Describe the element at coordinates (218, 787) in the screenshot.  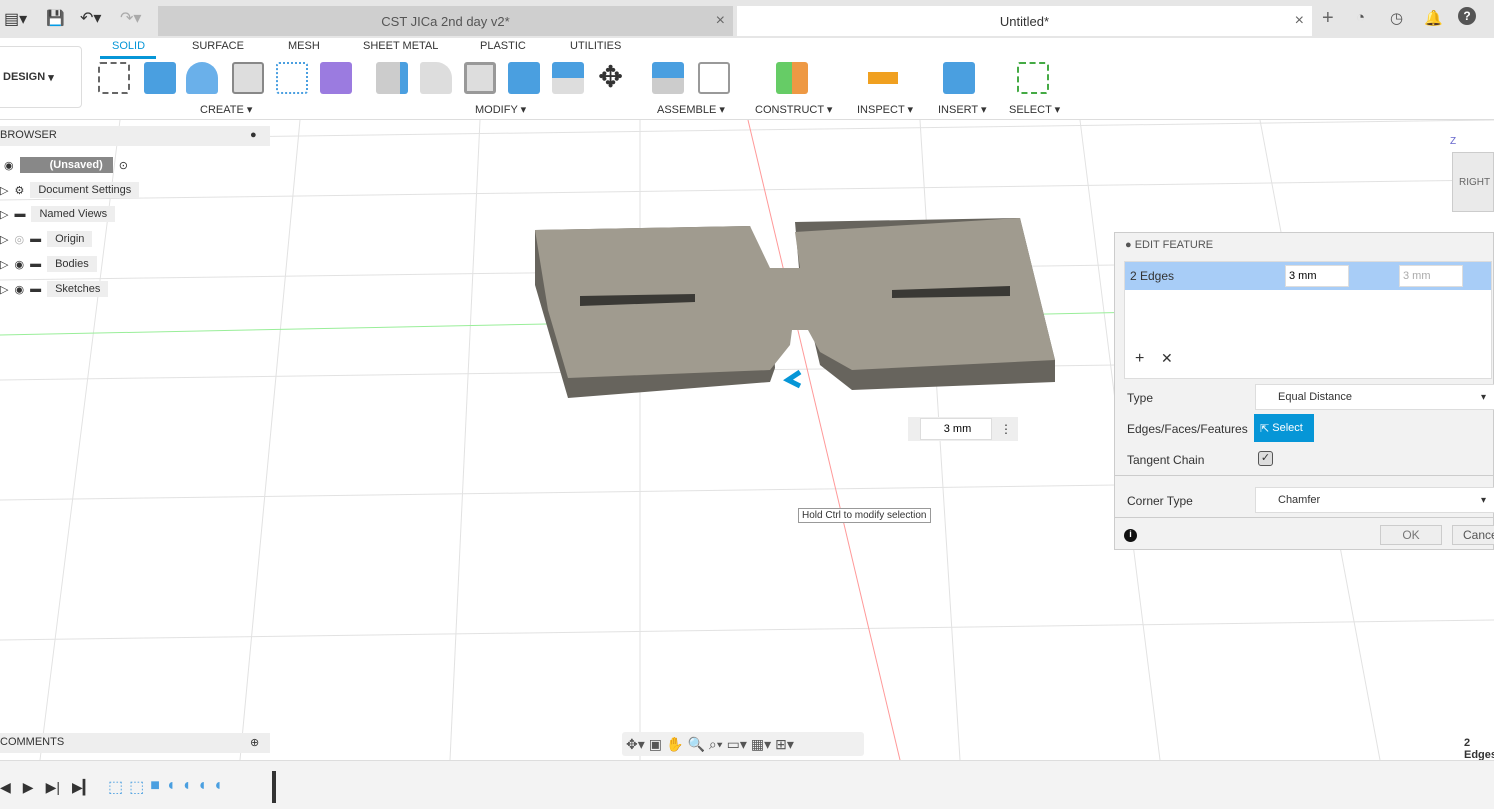
I see `chamfer-feature-icon: ◖` at that location.